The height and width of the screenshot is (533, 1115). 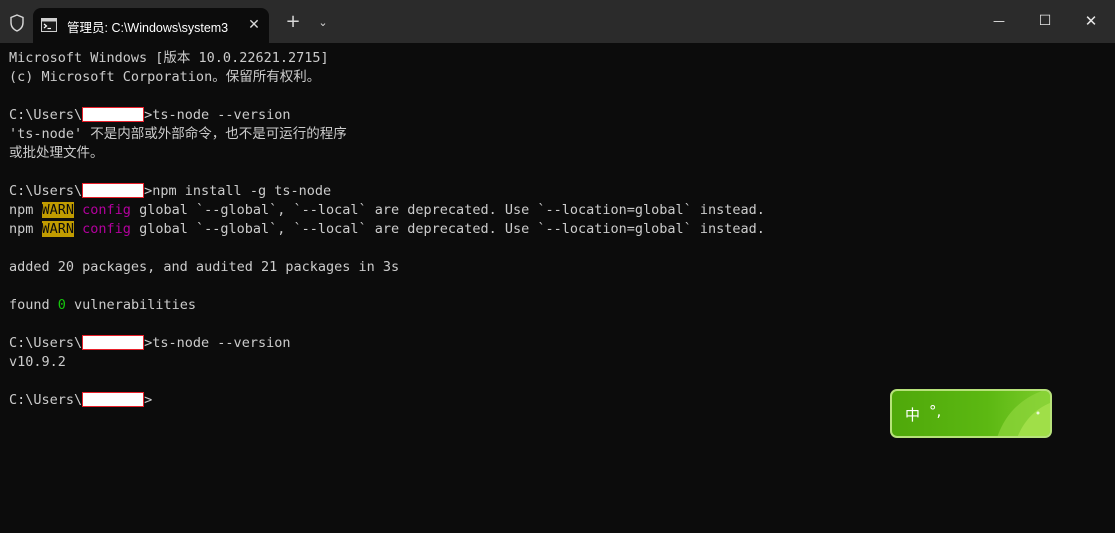 I want to click on output-text: (c) Microsoft Corporation。保留所有权利。, so click(x=165, y=77).